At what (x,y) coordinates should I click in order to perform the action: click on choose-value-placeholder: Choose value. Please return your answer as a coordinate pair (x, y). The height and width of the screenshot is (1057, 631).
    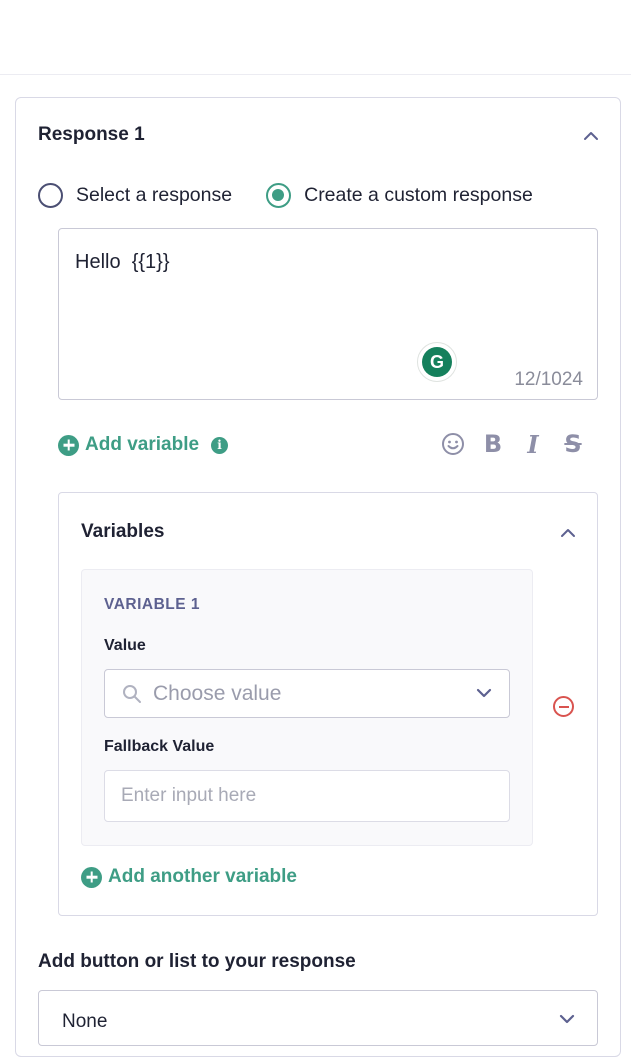
    Looking at the image, I should click on (217, 693).